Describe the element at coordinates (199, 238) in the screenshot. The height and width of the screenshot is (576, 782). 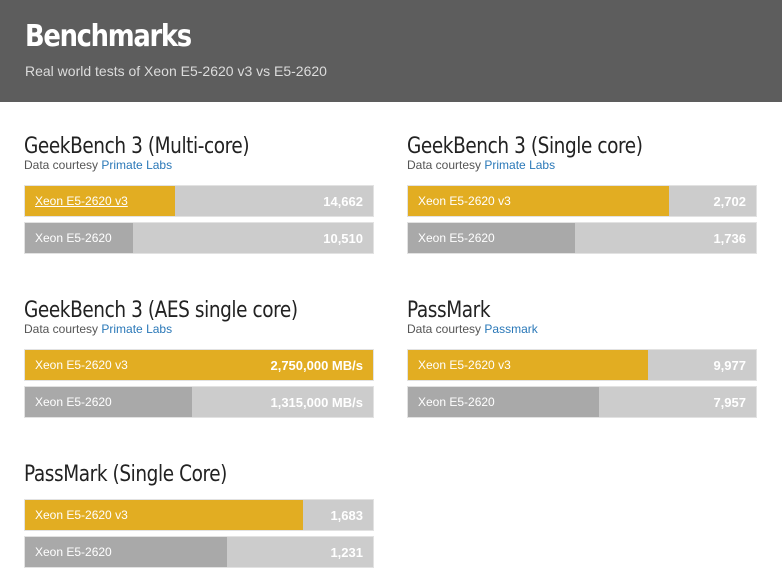
I see `benchmark-bar-e5-2620: Xeon E5-2620 10,510` at that location.